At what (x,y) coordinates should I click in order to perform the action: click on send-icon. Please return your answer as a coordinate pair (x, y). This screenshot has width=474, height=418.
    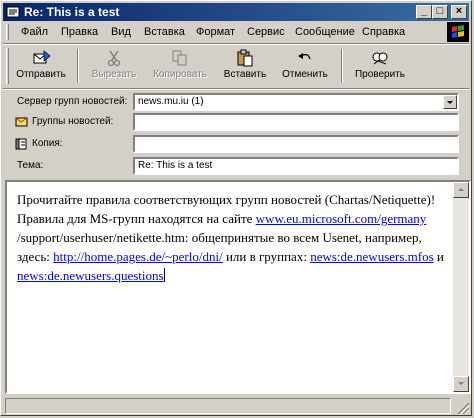
    Looking at the image, I should click on (42, 57).